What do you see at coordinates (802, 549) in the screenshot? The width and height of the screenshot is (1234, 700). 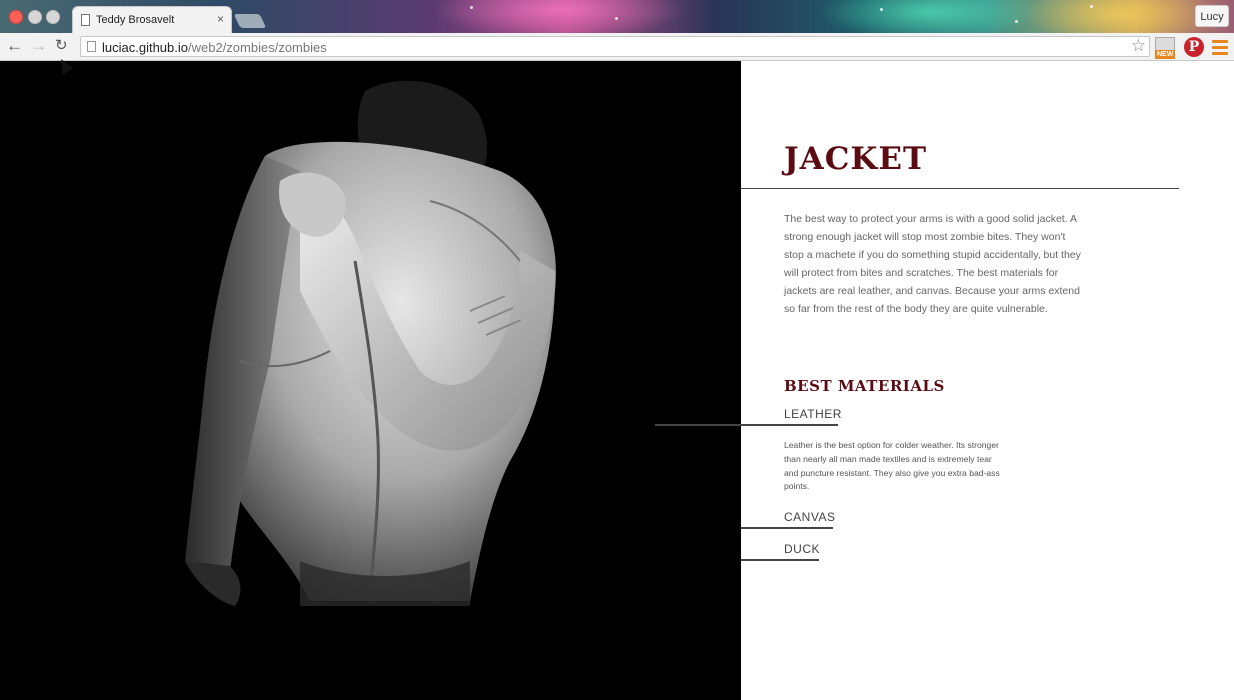 I see `material-tab-duck: DUCK` at bounding box center [802, 549].